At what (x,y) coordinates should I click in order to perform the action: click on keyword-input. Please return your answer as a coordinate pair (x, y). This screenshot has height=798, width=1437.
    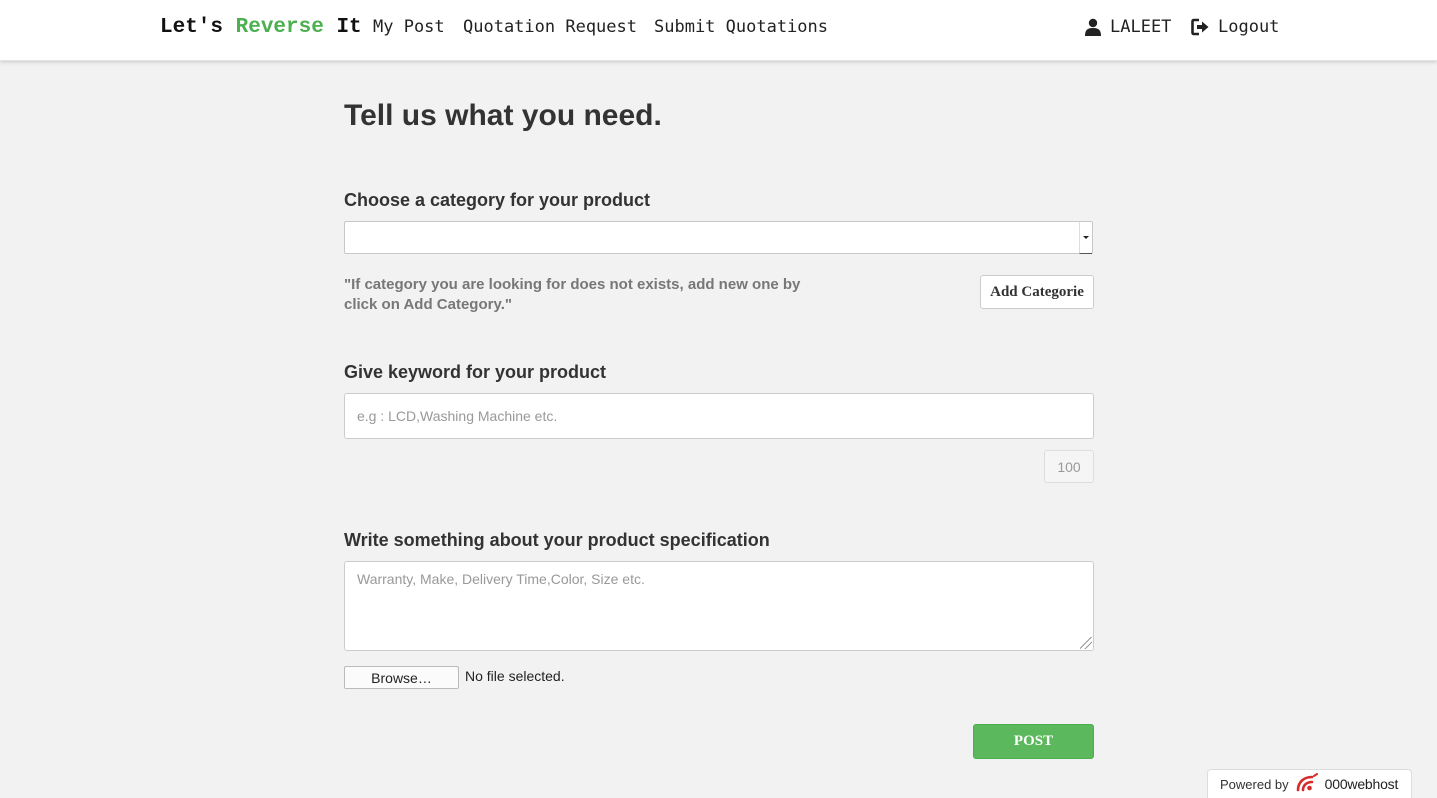
    Looking at the image, I should click on (719, 416).